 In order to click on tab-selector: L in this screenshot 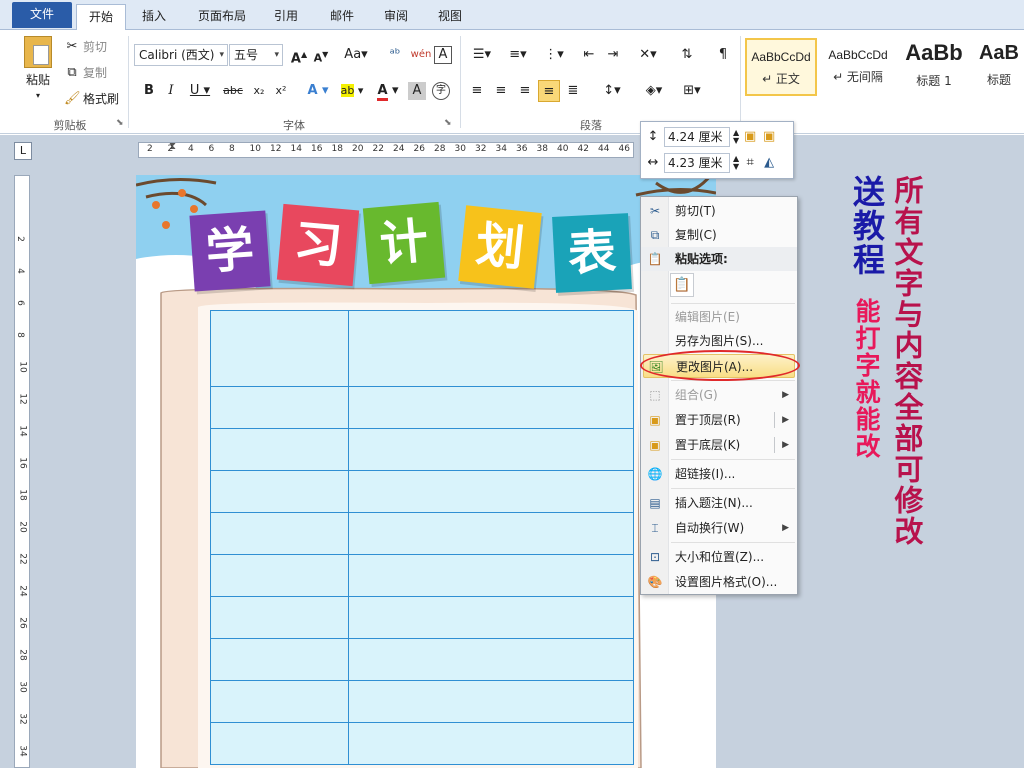, I will do `click(23, 151)`.